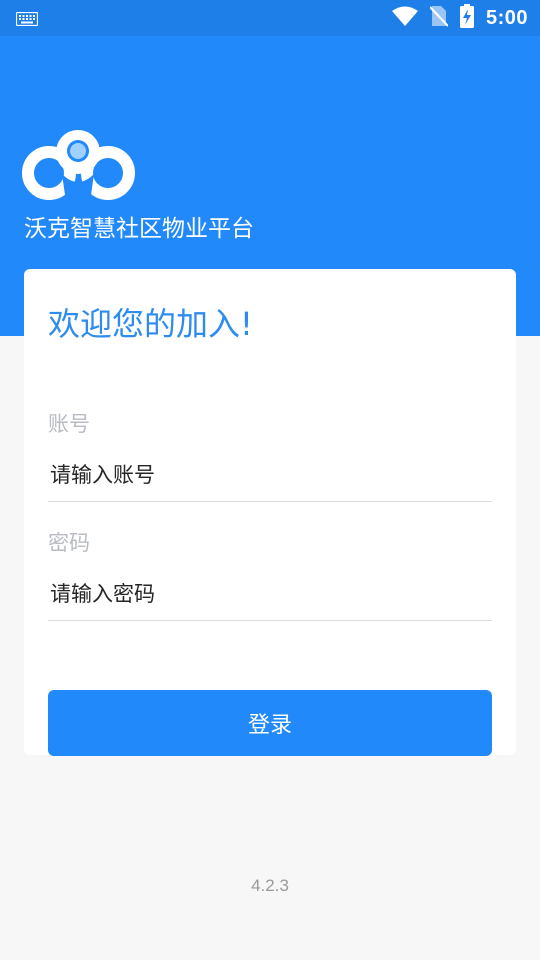  What do you see at coordinates (270, 723) in the screenshot?
I see `login-button: 登录` at bounding box center [270, 723].